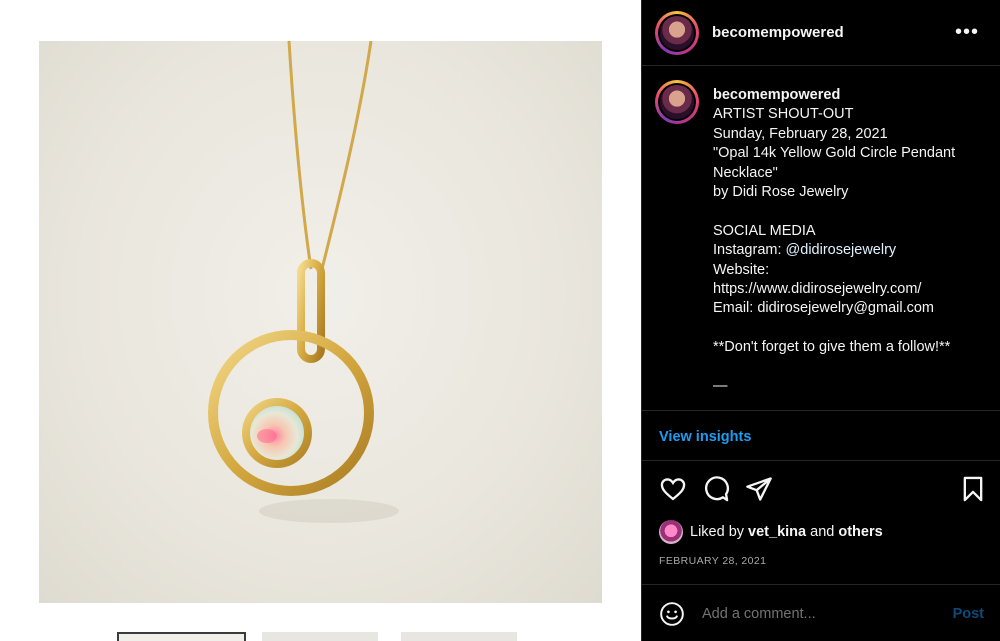 The image size is (1000, 641). I want to click on liker-username: vet_kina, so click(777, 532).